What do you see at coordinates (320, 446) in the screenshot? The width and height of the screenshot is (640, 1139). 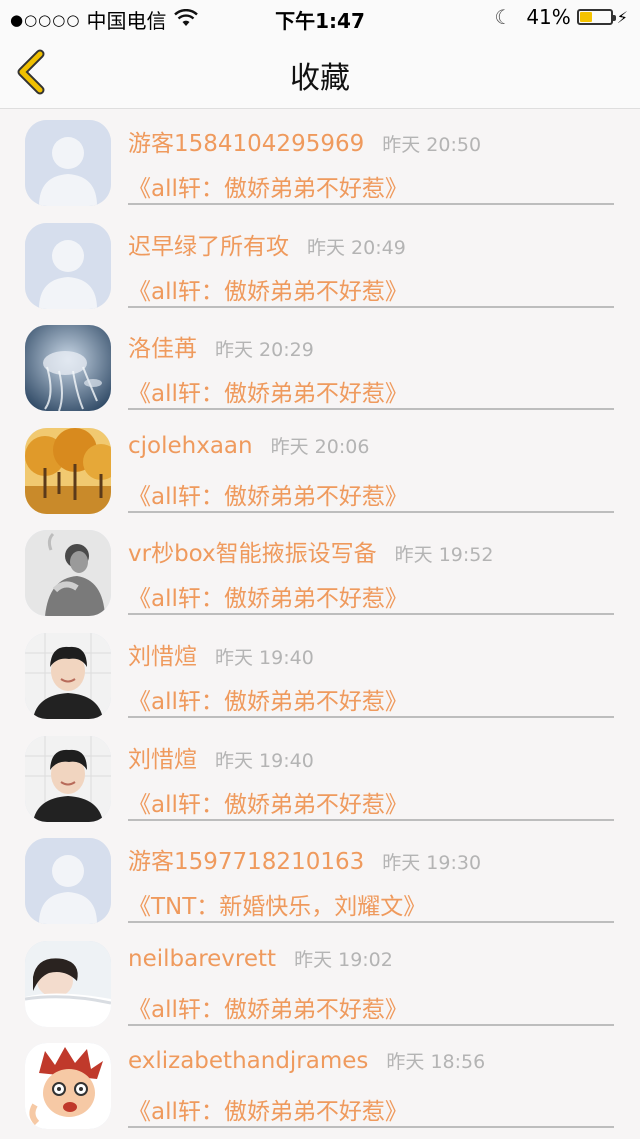 I see `timestamp: 昨天 20:06` at bounding box center [320, 446].